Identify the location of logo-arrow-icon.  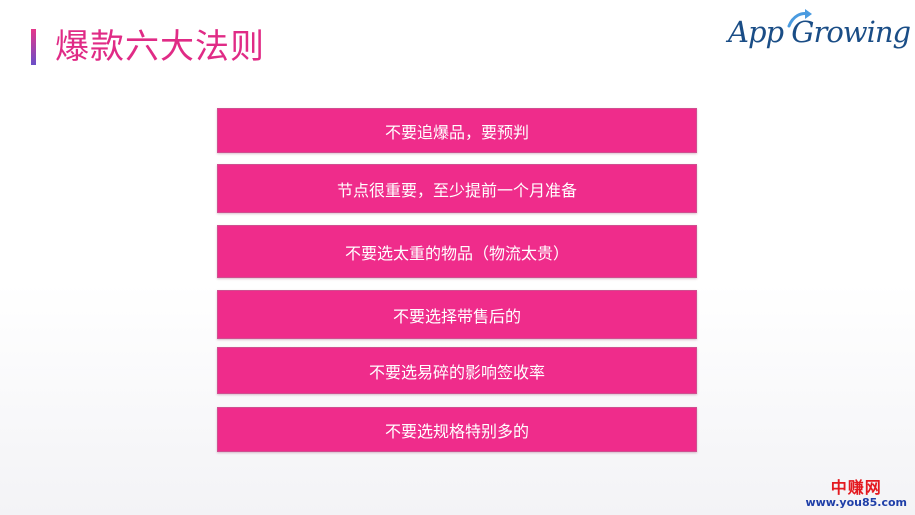
(799, 18).